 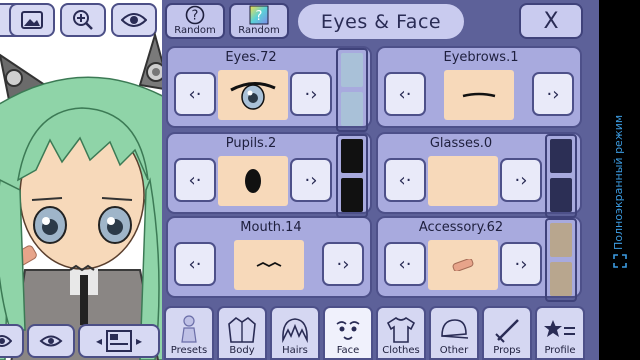 What do you see at coordinates (242, 350) in the screenshot?
I see `tab-body-label: Body` at bounding box center [242, 350].